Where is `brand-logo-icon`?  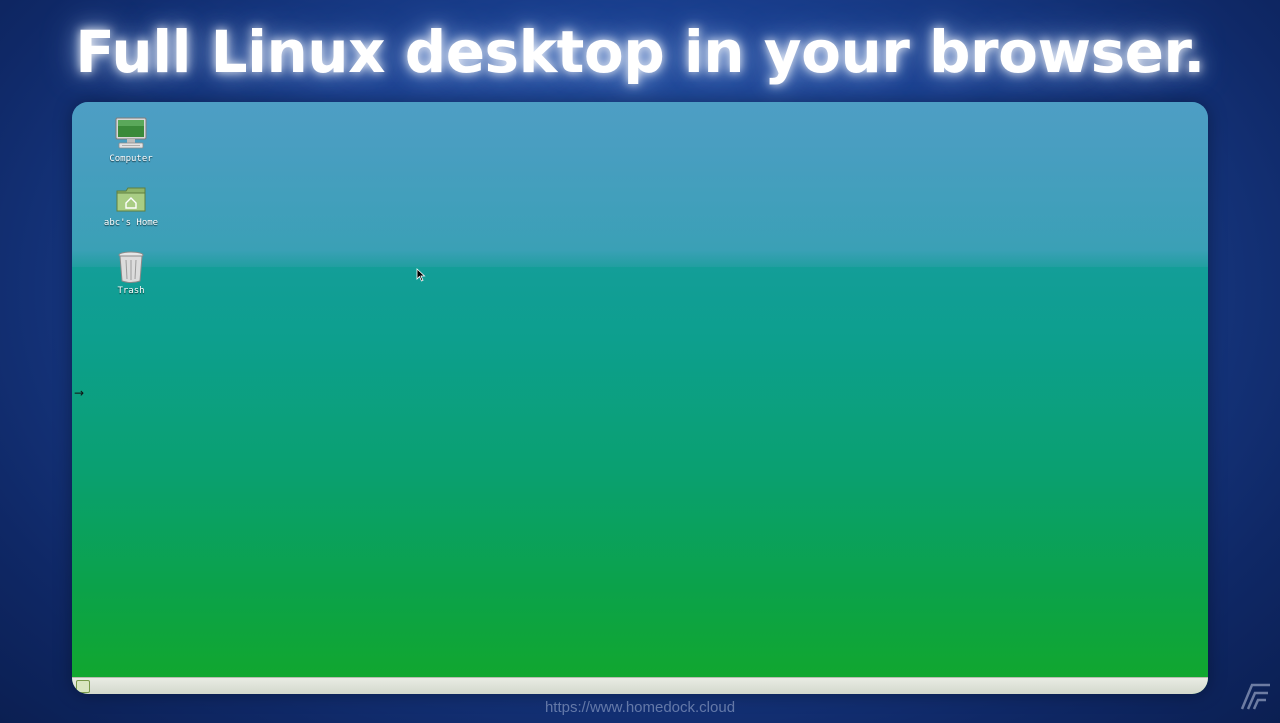 brand-logo-icon is located at coordinates (1255, 696).